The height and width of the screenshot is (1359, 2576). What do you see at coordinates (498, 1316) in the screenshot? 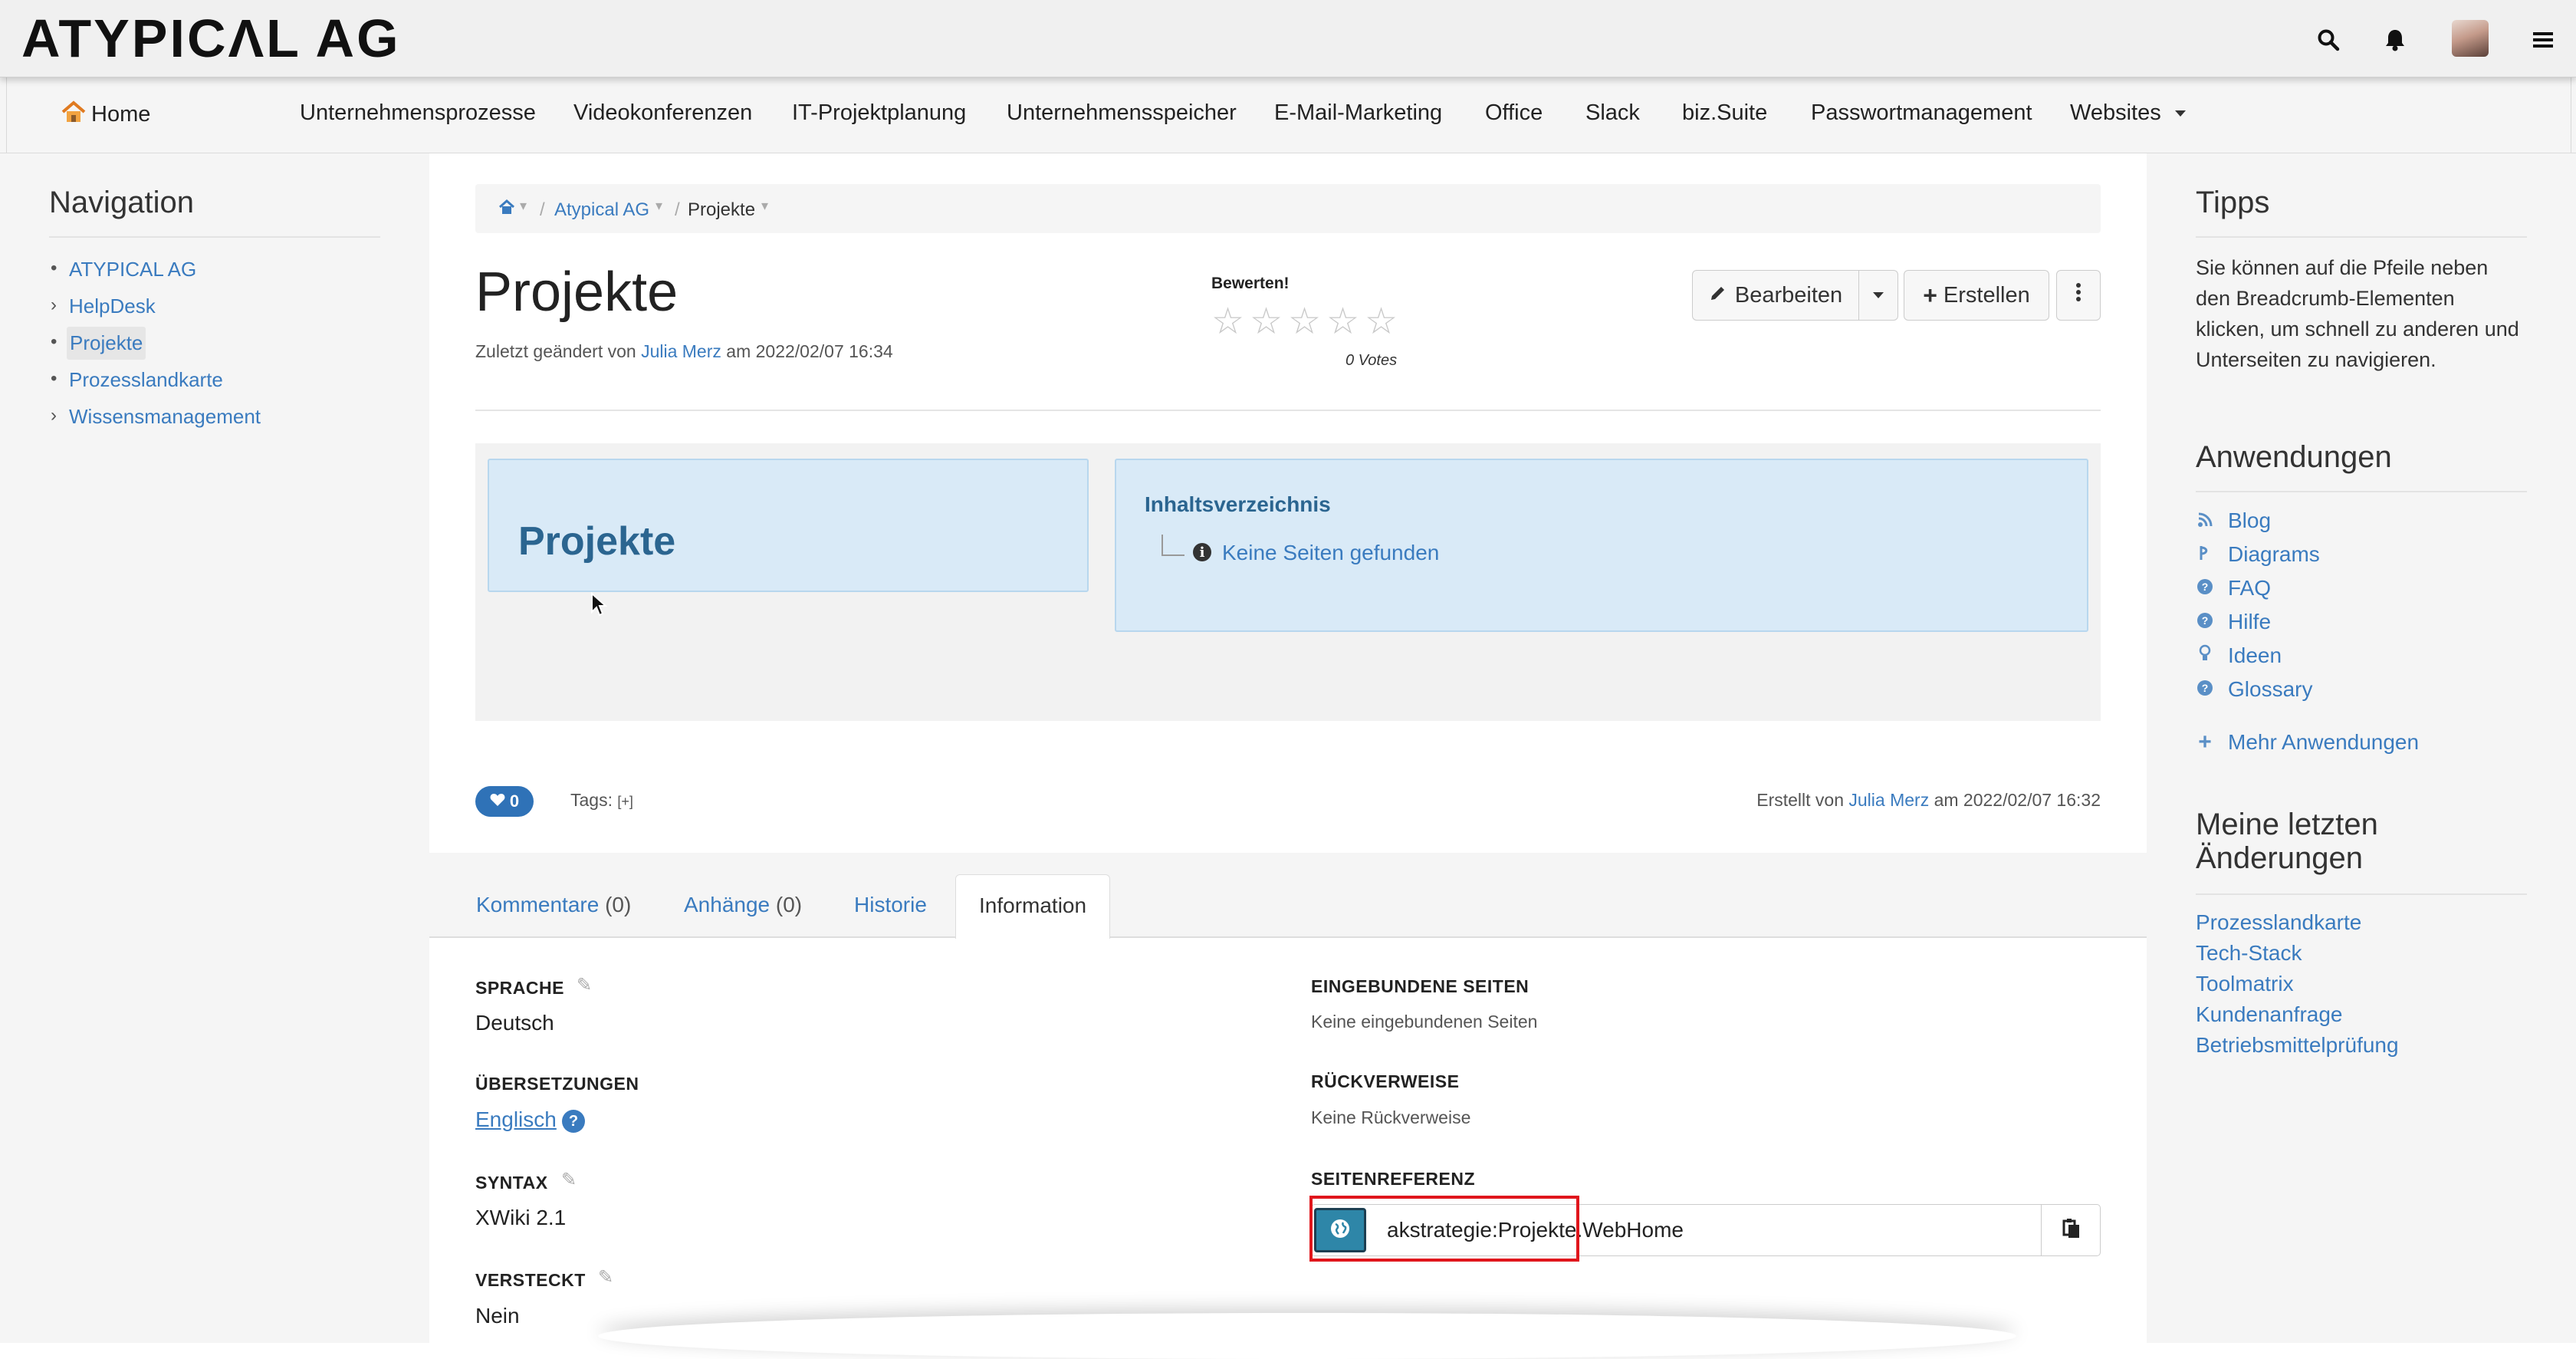
I see `versteckt-value: Nein` at bounding box center [498, 1316].